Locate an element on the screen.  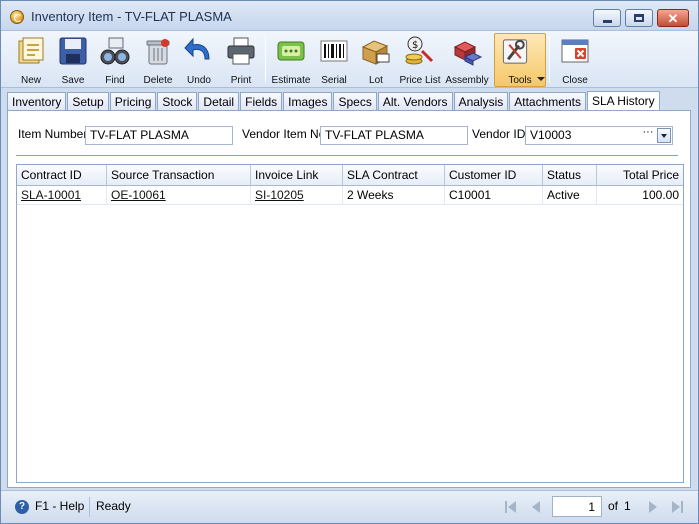
window-title: Inventory Item - TV-FLAT PLASMA is located at coordinates (131, 16).